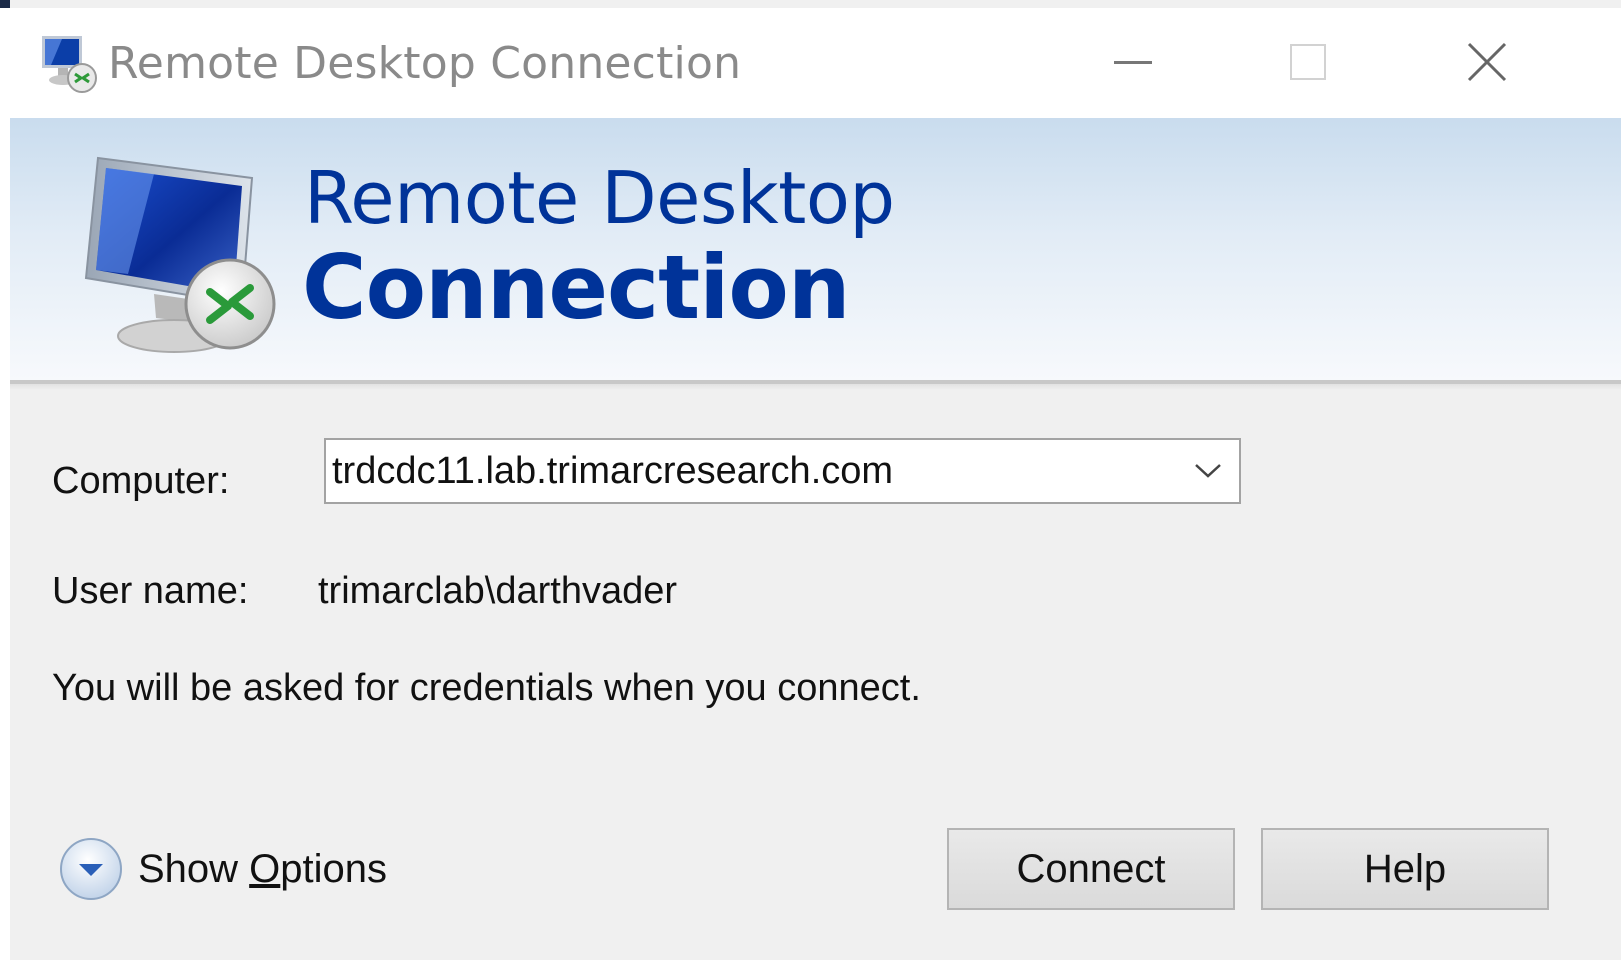  Describe the element at coordinates (576, 287) in the screenshot. I see `banner-title-line2: Connection` at that location.